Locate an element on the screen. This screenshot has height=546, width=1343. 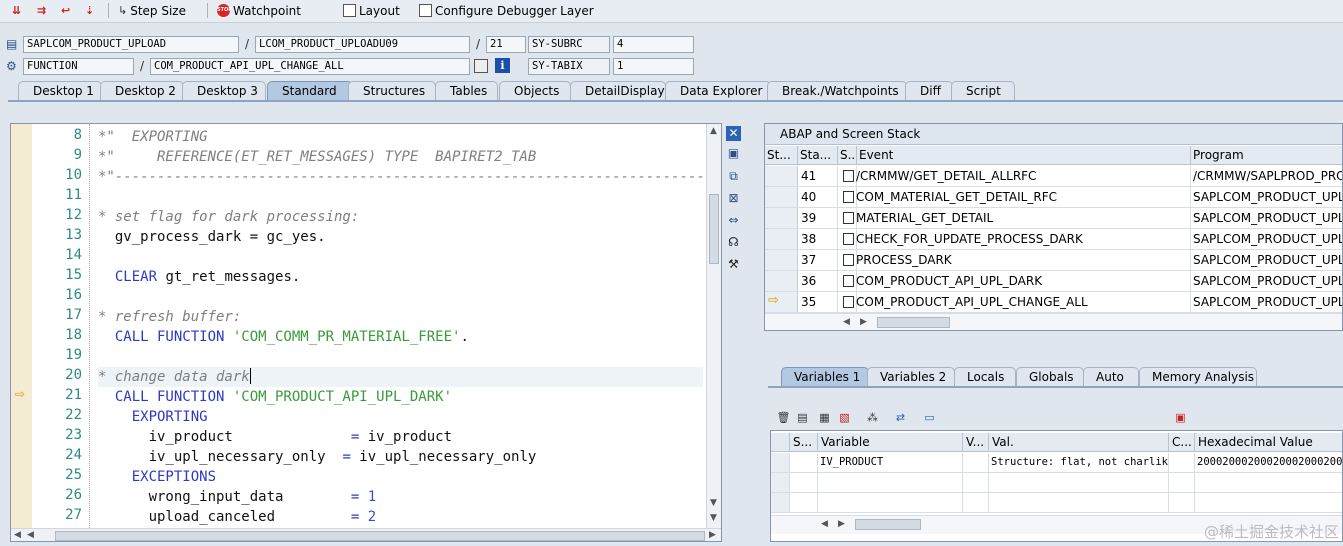
scroll-thumb is located at coordinates (380, 536).